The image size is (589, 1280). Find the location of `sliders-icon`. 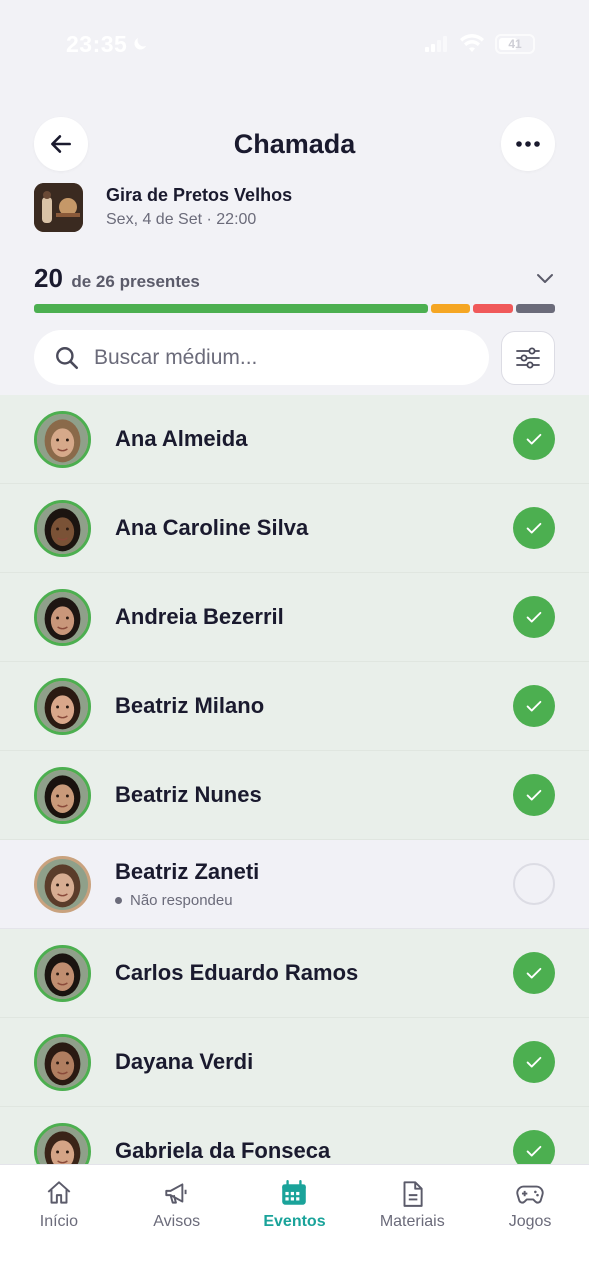

sliders-icon is located at coordinates (528, 357).